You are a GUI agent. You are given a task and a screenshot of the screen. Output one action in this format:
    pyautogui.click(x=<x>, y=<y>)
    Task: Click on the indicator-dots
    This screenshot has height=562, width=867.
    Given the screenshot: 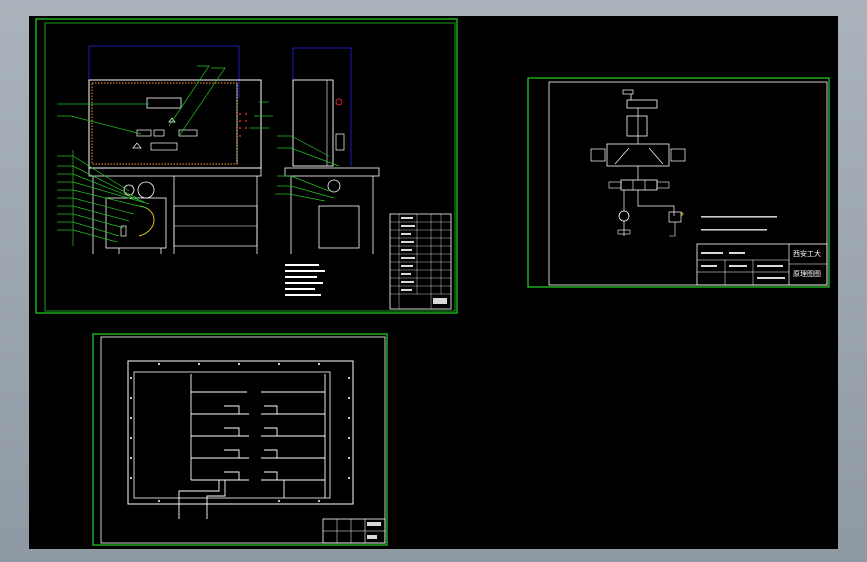 What is the action you would take?
    pyautogui.click(x=243, y=125)
    